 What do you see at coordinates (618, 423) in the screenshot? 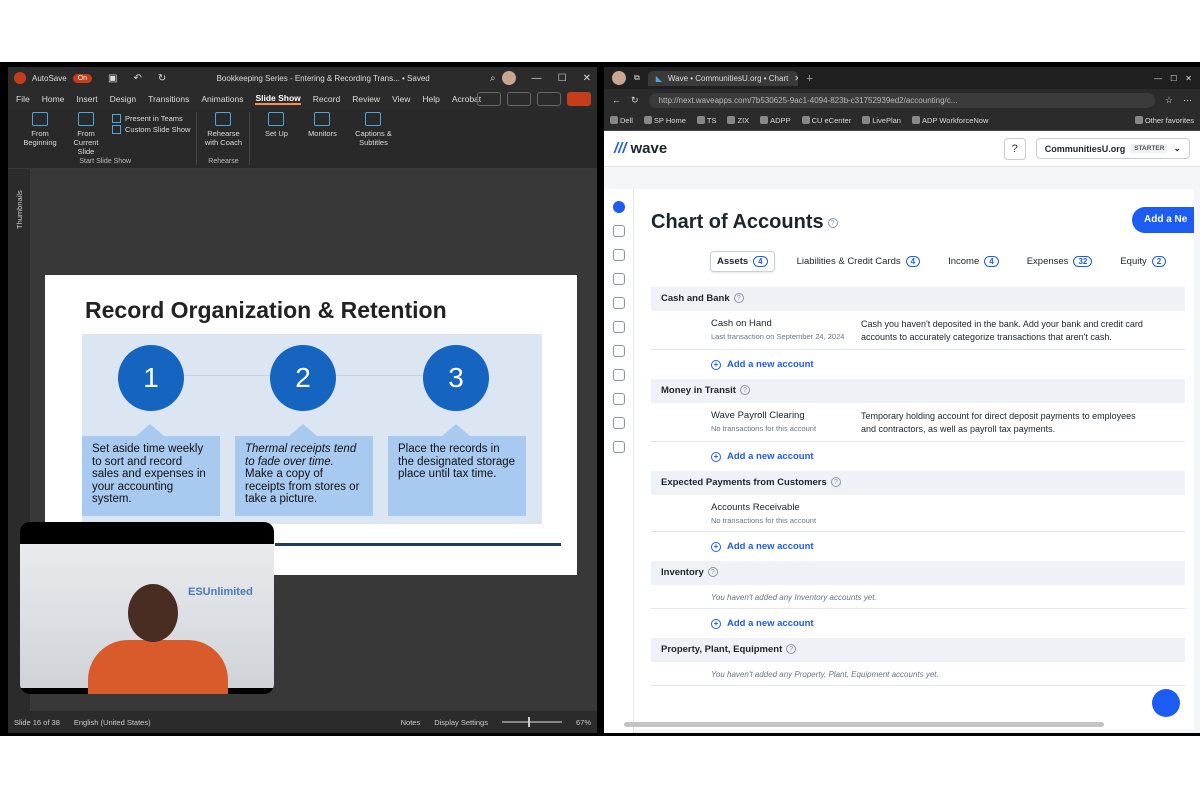
I see `contacts-icon` at bounding box center [618, 423].